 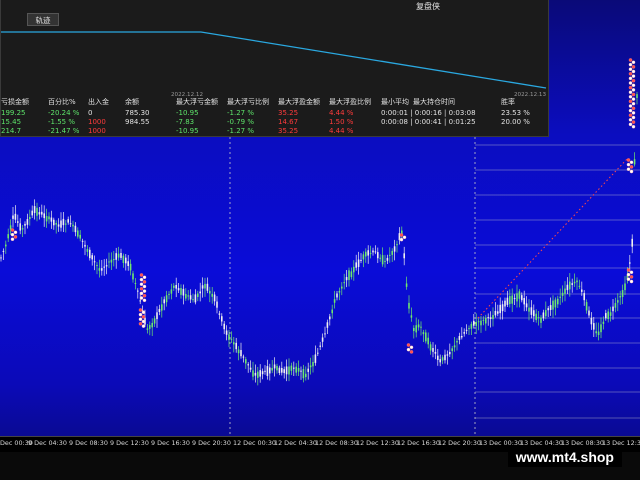 I want to click on time-axis-label: 9 Dec 16:30, so click(x=170, y=443).